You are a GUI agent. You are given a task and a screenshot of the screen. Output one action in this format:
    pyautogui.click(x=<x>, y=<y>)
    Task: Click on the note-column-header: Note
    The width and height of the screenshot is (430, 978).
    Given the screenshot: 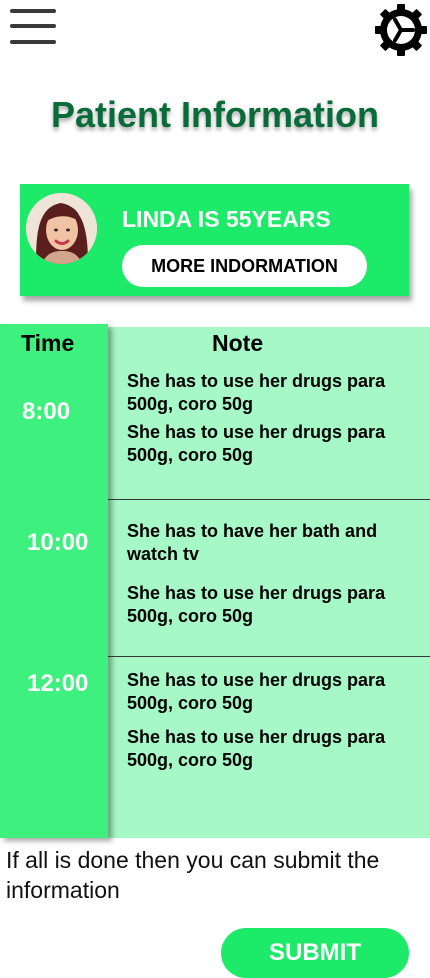 What is the action you would take?
    pyautogui.click(x=238, y=343)
    